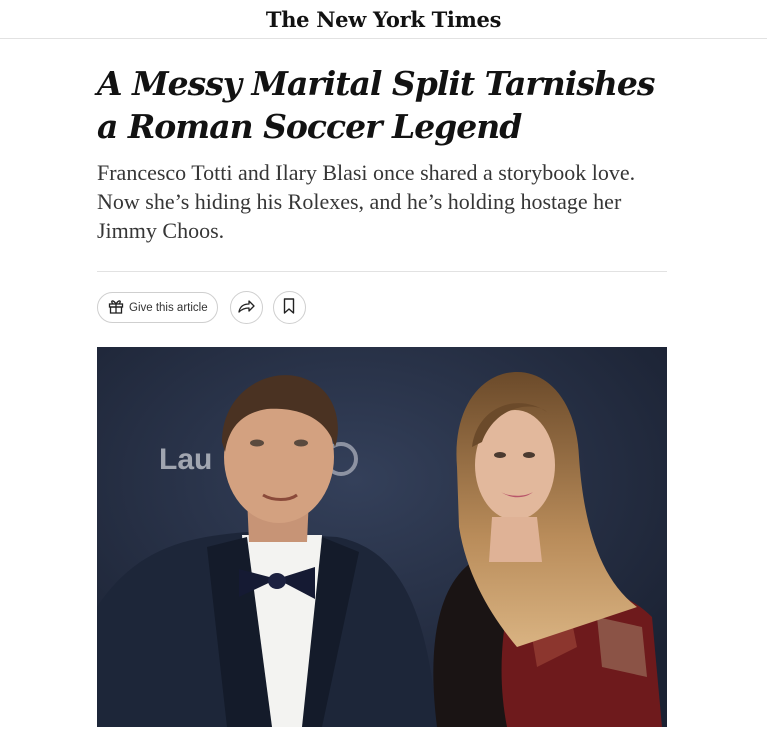 The width and height of the screenshot is (767, 737). I want to click on nyt-logo: The New York Times, so click(384, 19).